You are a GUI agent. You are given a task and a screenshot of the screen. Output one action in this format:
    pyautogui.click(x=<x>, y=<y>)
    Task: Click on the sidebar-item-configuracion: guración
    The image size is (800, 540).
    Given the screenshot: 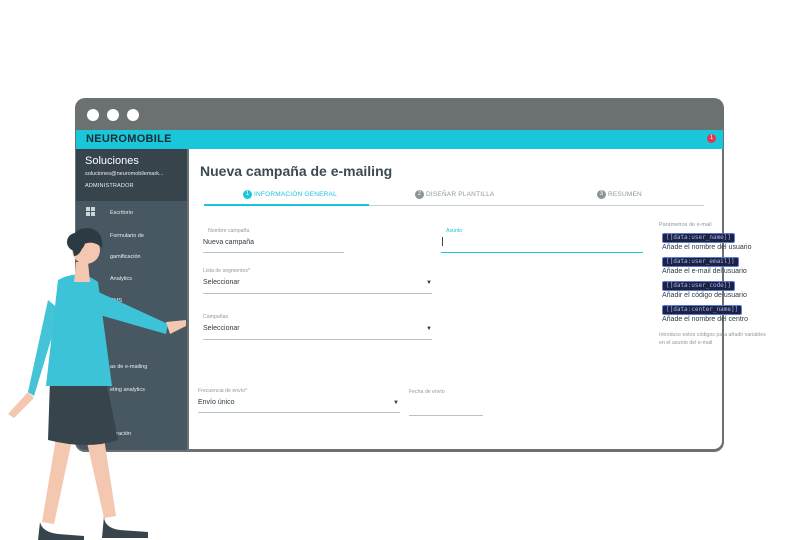 What is the action you would take?
    pyautogui.click(x=131, y=435)
    